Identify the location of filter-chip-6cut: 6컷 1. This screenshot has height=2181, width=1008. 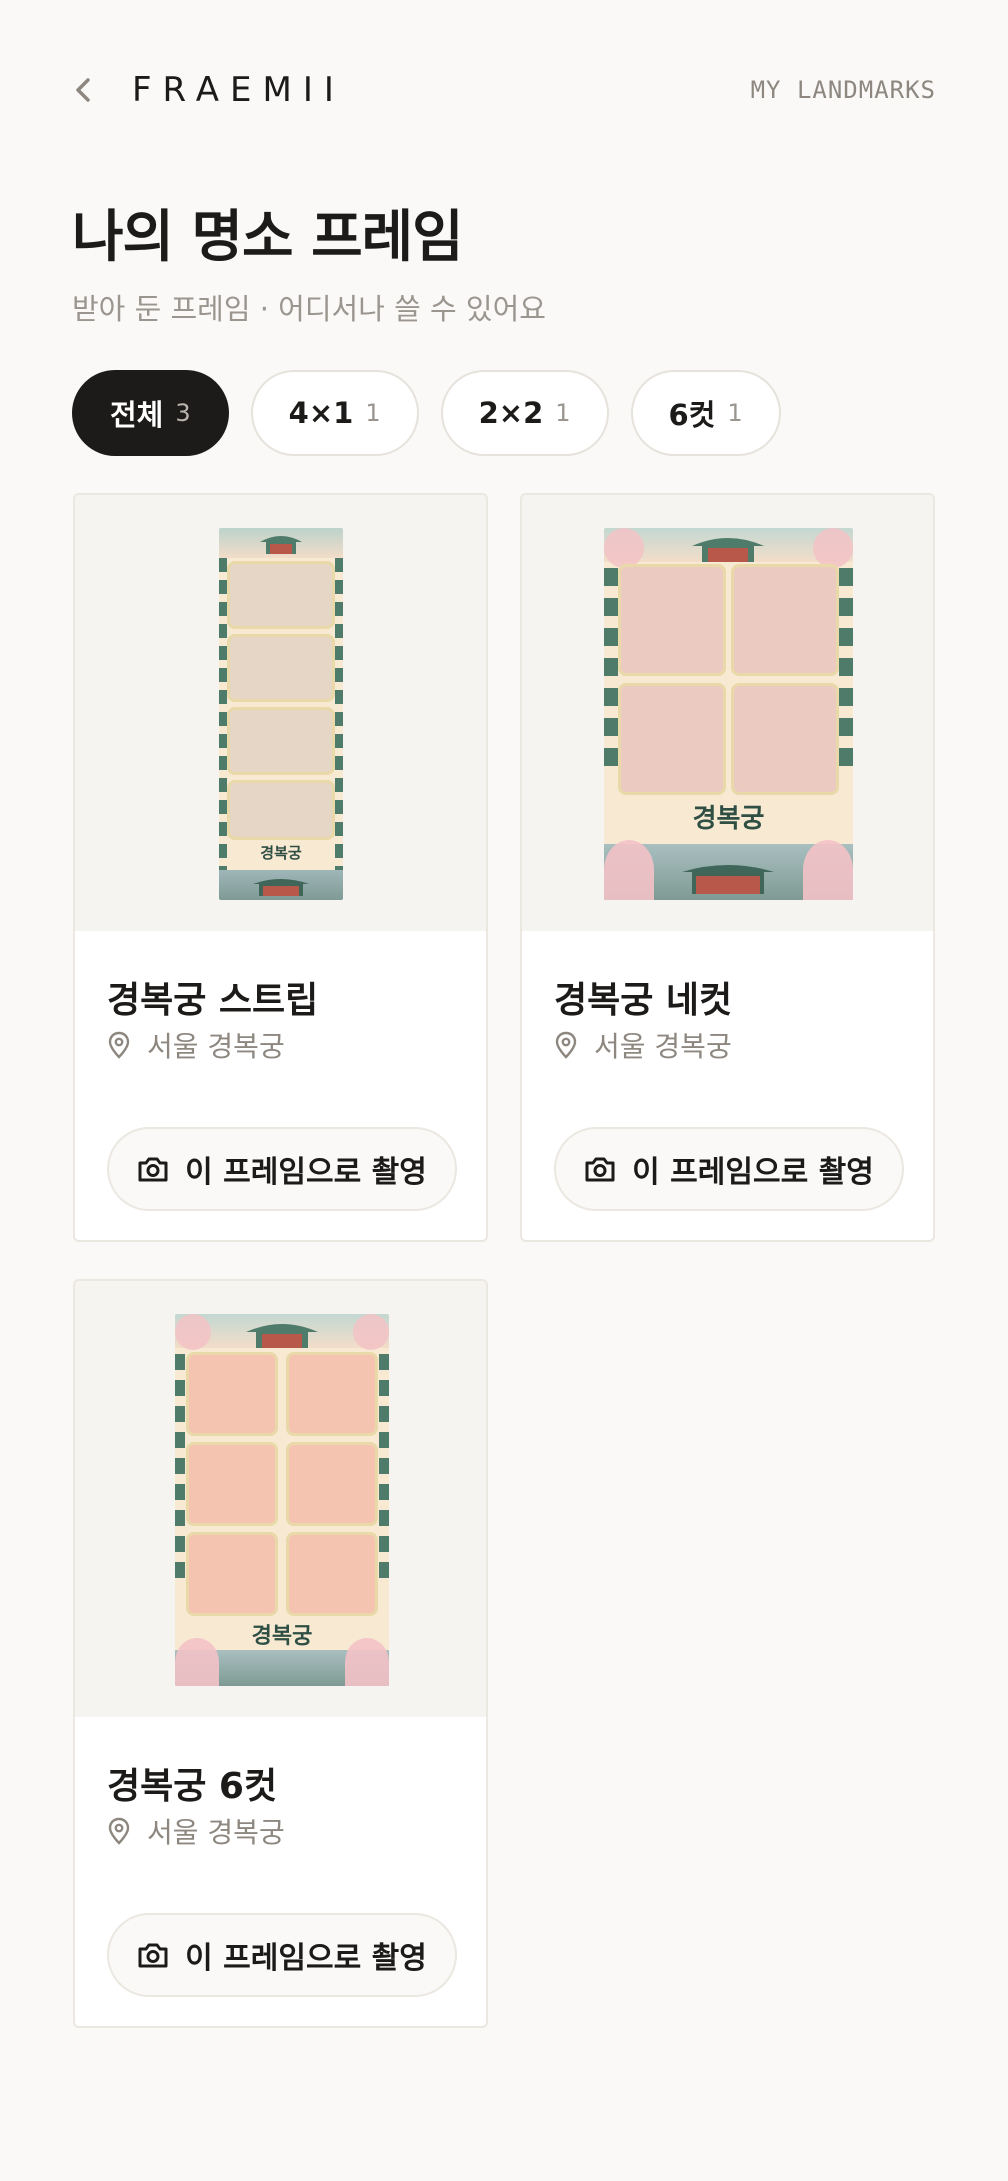
(705, 413).